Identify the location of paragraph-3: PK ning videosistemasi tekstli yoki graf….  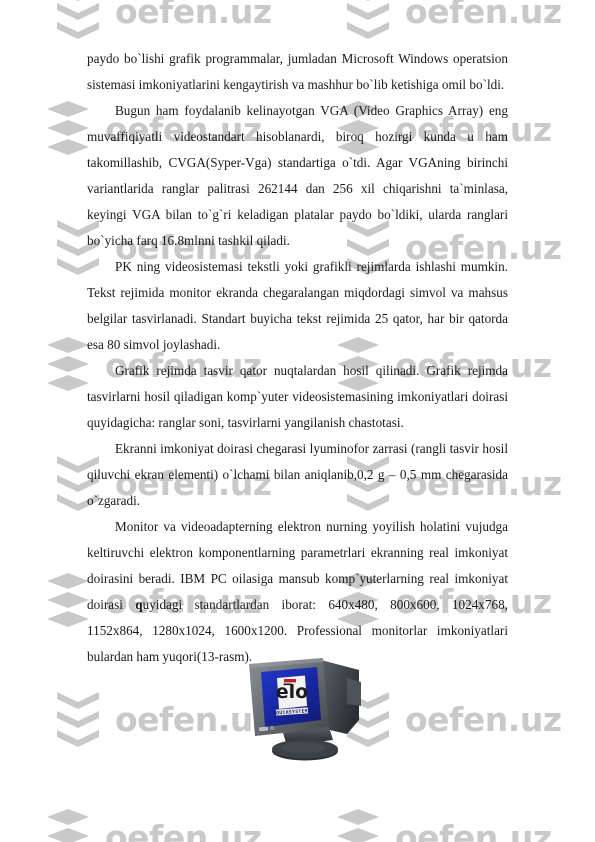
(297, 305).